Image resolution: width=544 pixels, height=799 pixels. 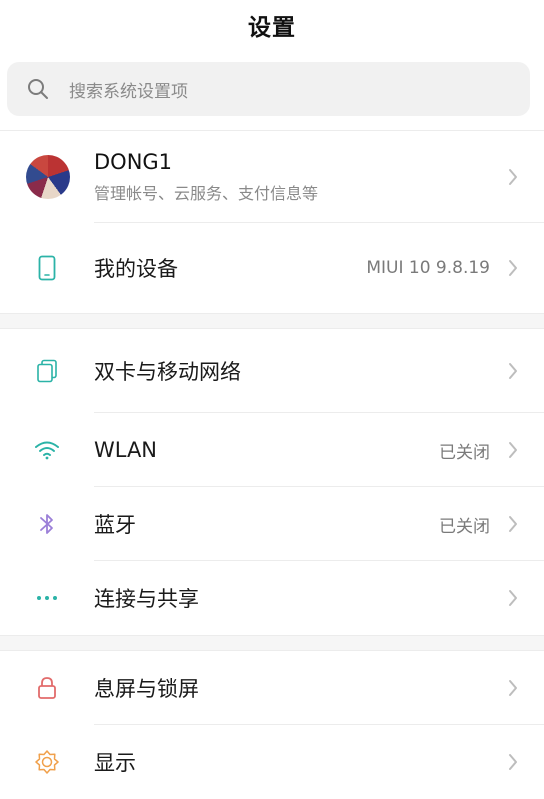 I want to click on settings-item-lock-screen: 息屏与锁屏, so click(x=272, y=688).